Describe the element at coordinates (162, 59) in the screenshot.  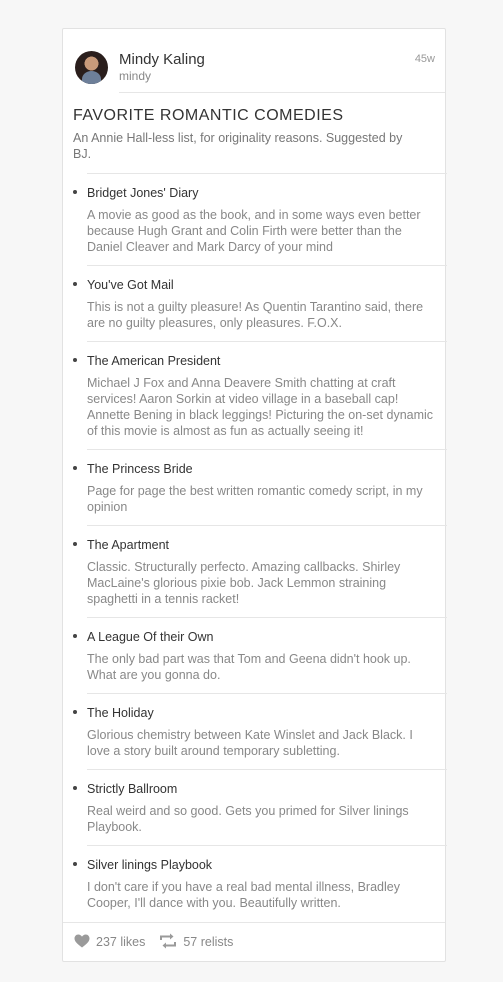
I see `author-name: Mindy Kaling` at that location.